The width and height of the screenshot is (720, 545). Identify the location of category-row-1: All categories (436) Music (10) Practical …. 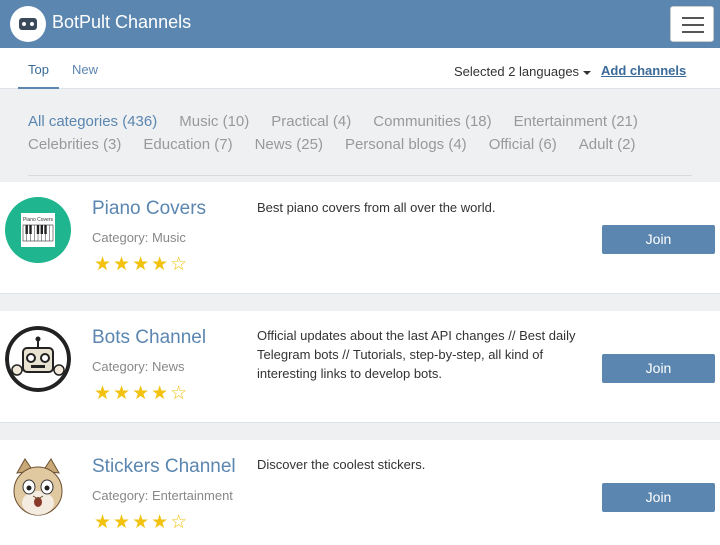
(344, 121).